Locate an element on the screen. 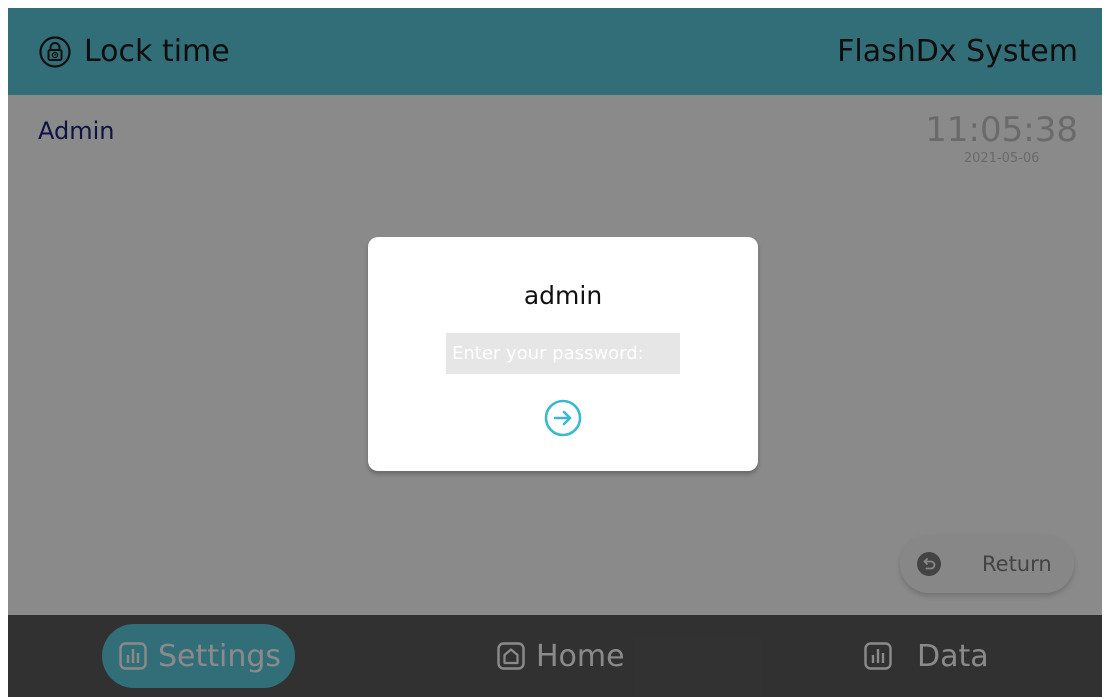 The height and width of the screenshot is (697, 1110). submit-button is located at coordinates (563, 420).